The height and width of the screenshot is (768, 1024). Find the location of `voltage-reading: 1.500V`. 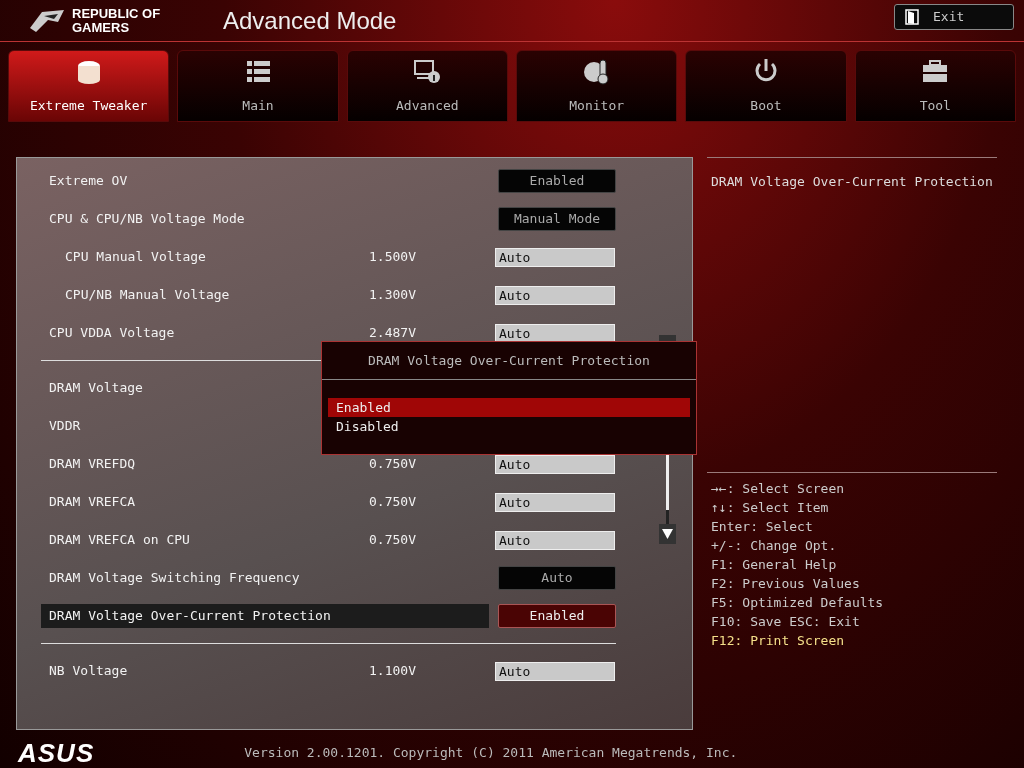

voltage-reading: 1.500V is located at coordinates (393, 257).